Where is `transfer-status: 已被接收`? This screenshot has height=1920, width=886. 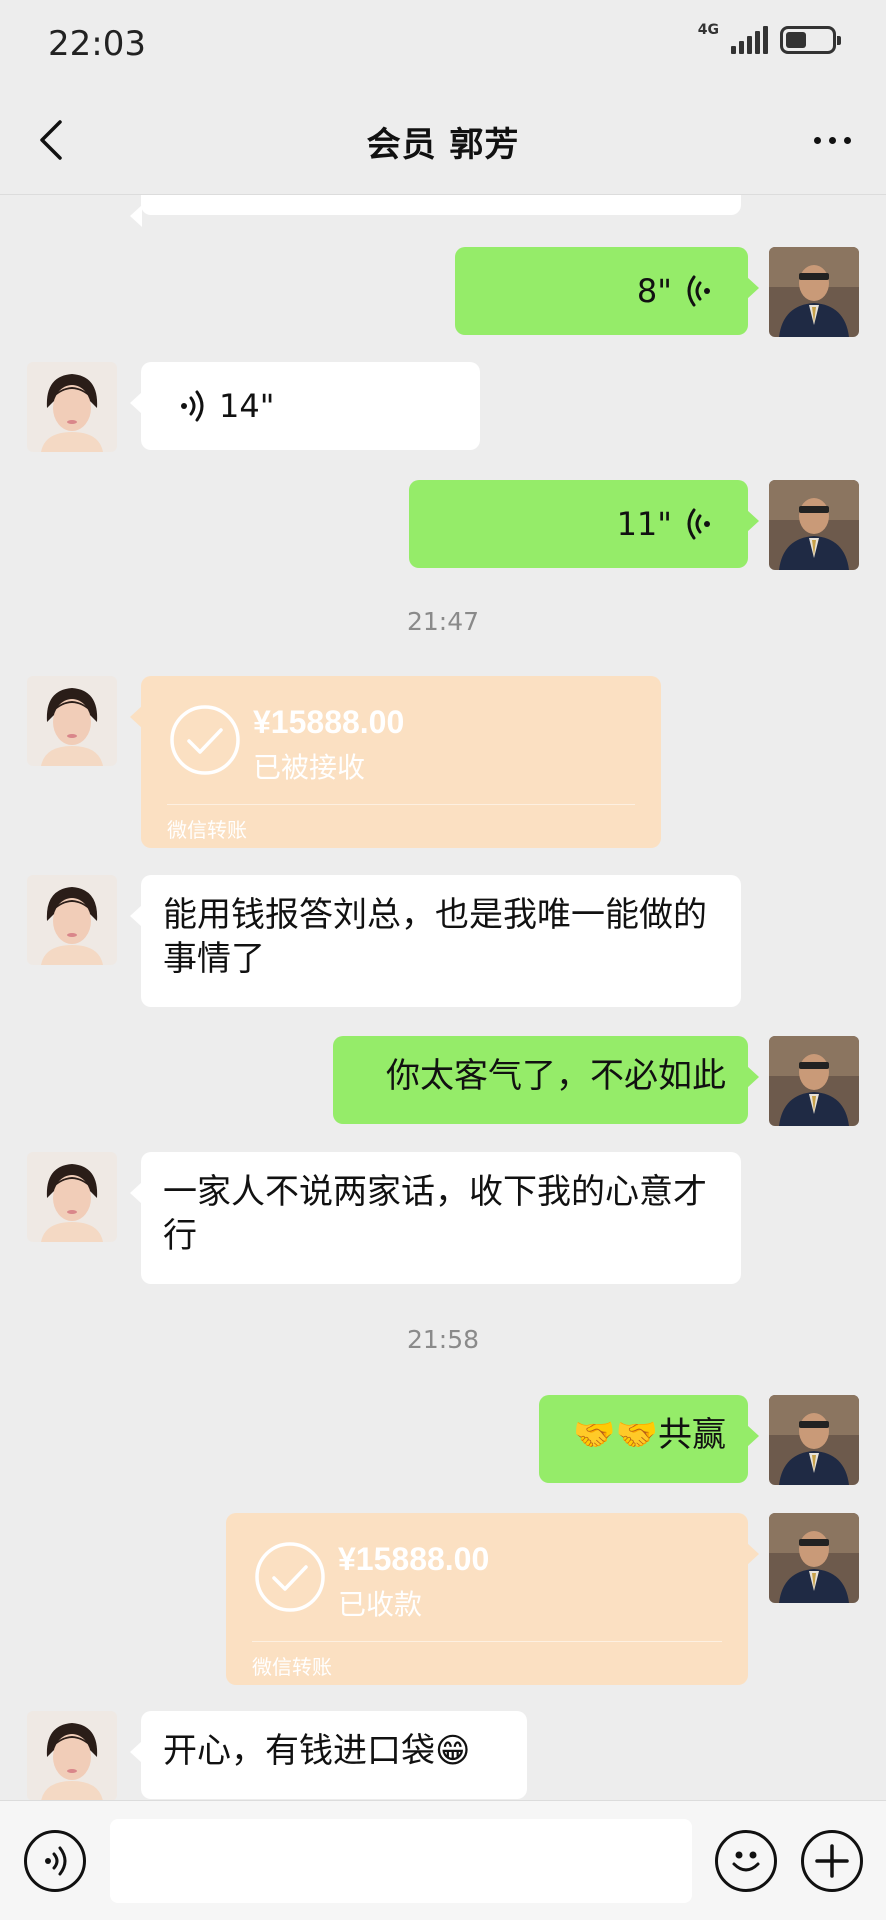 transfer-status: 已被接收 is located at coordinates (309, 767).